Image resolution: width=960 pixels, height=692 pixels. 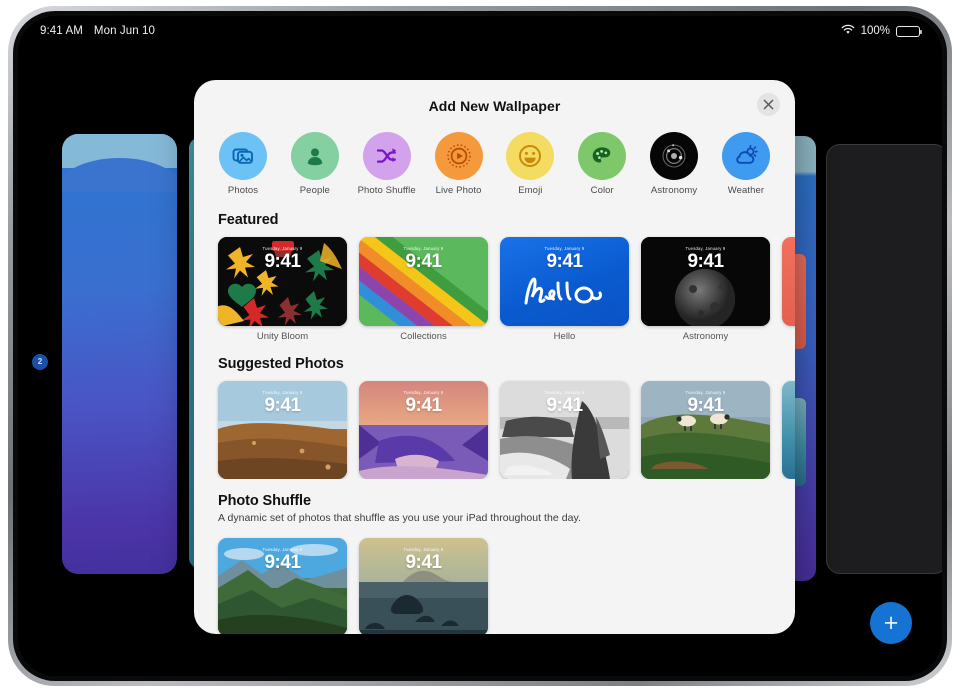 I want to click on page-title: Add New Wallpaper, so click(x=494, y=106).